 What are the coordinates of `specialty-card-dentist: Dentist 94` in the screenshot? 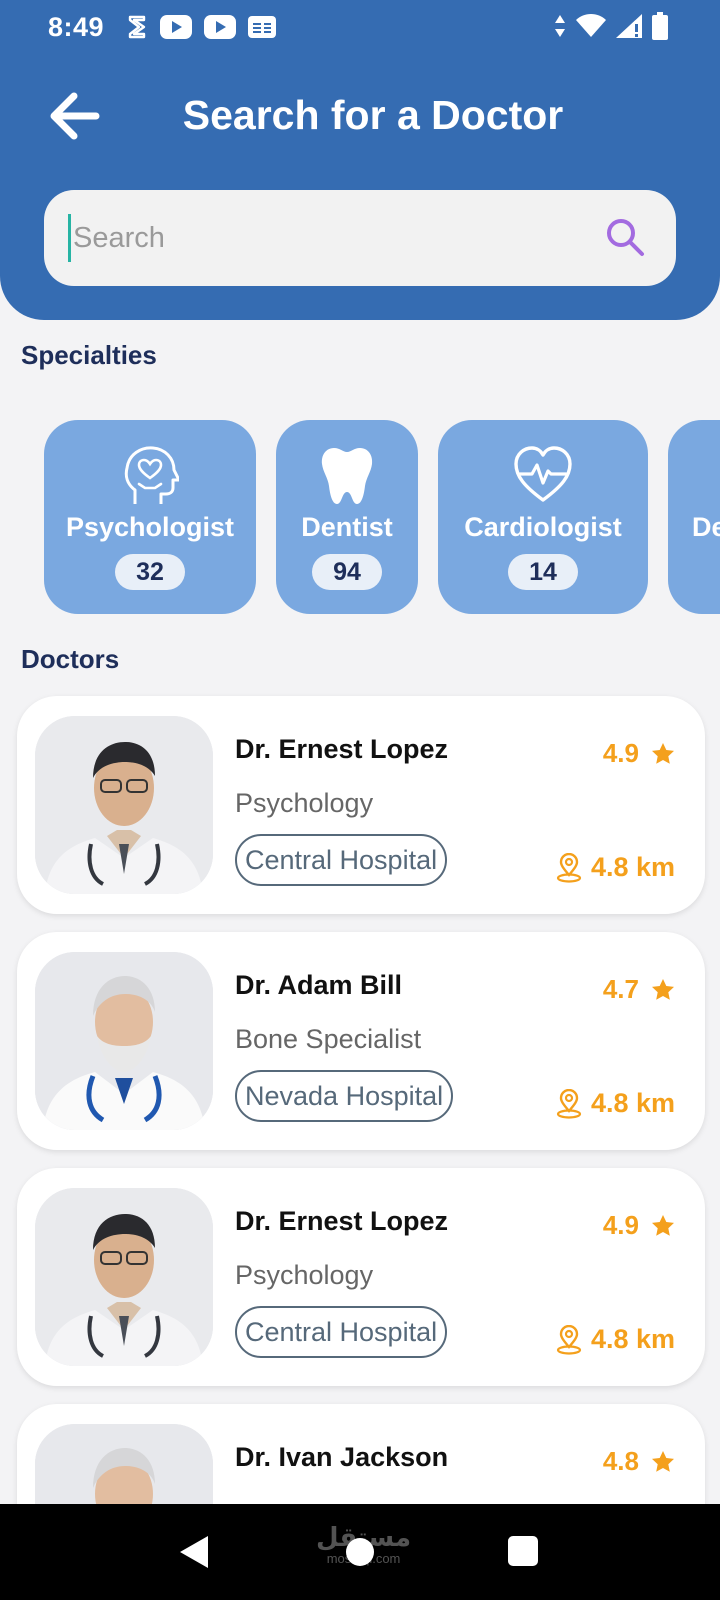 It's located at (347, 517).